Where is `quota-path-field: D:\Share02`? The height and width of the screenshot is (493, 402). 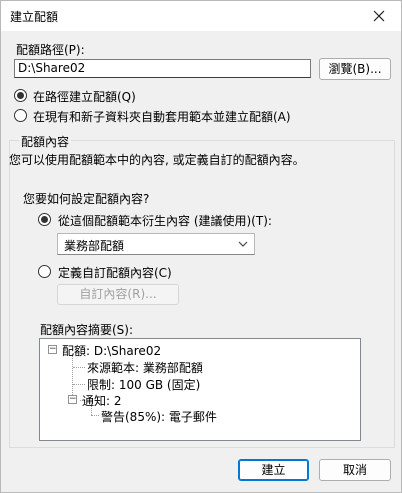
quota-path-field: D:\Share02 is located at coordinates (162, 68).